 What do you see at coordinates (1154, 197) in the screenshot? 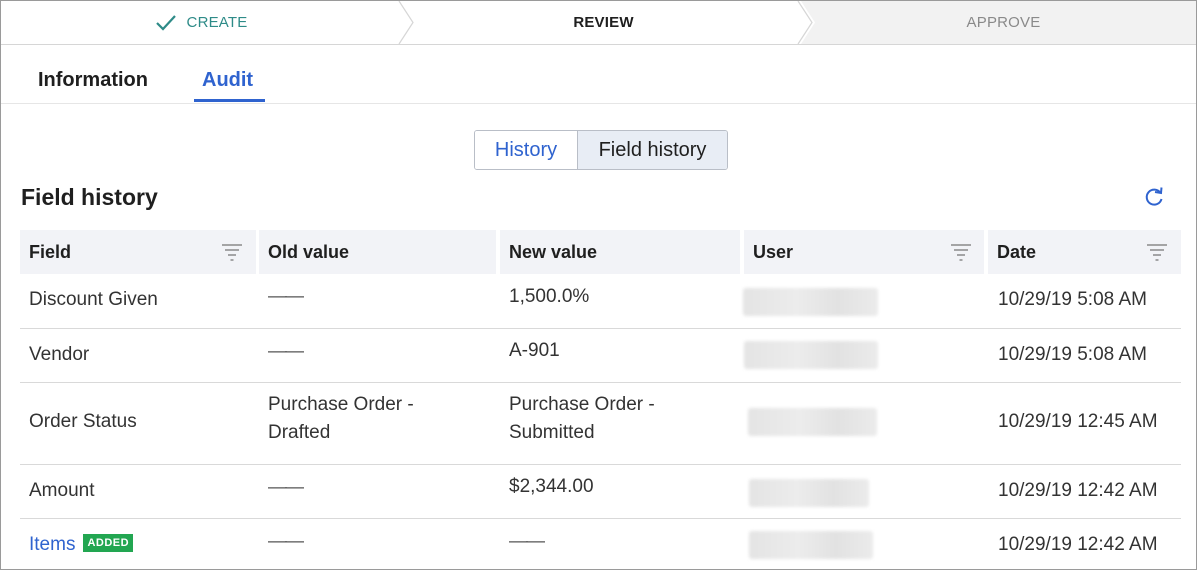
I see `refresh-icon` at bounding box center [1154, 197].